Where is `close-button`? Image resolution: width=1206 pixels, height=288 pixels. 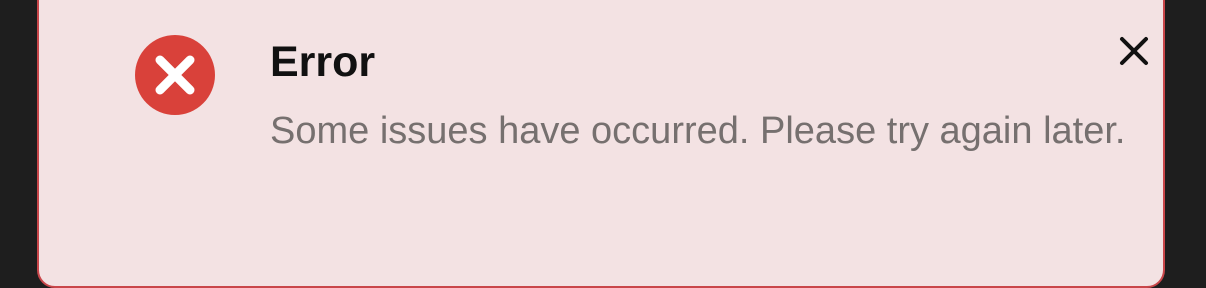
close-button is located at coordinates (1134, 51).